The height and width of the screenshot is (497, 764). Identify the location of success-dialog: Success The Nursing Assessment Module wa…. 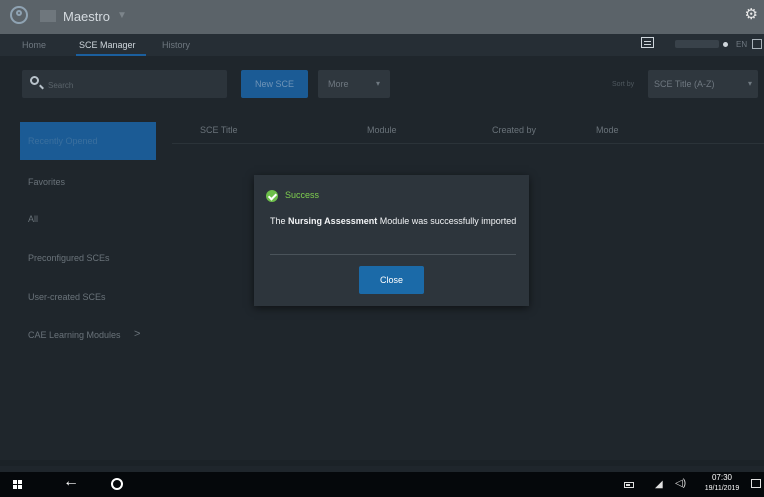
(391, 240).